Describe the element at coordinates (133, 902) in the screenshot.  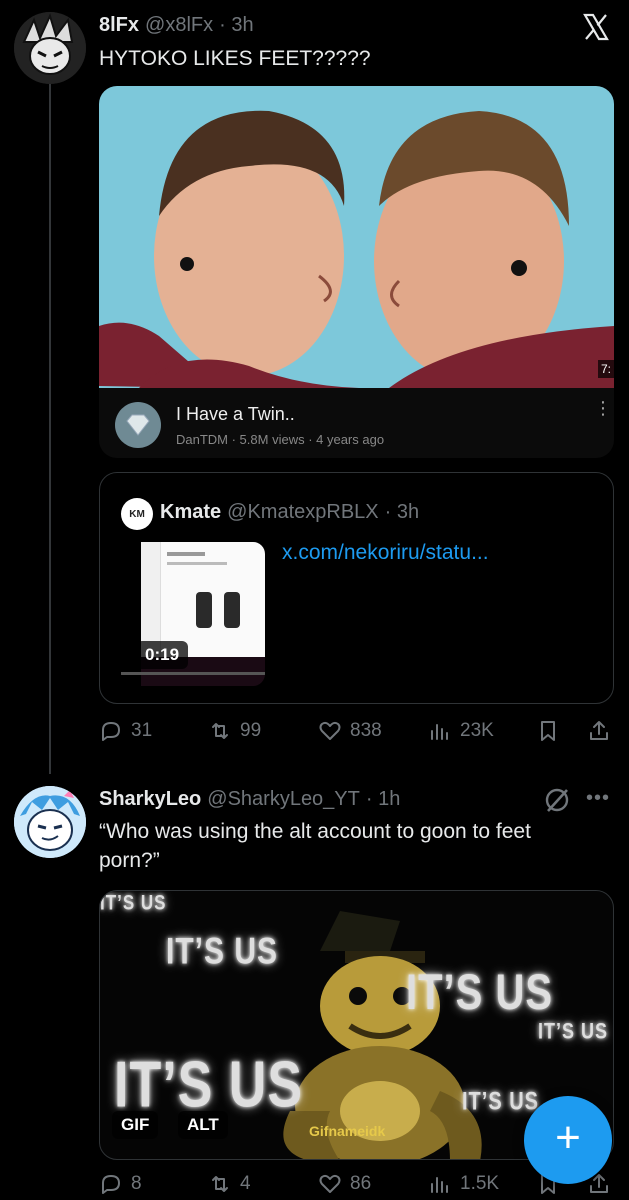
I see `its-us-text-1: IT’S US` at that location.